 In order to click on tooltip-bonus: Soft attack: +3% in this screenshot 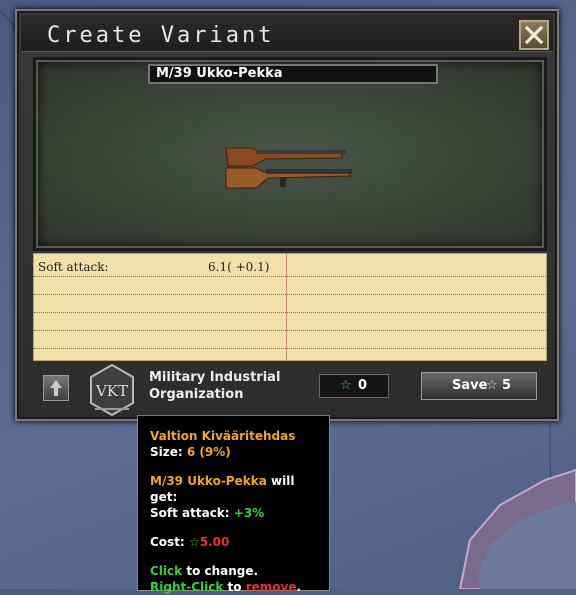, I will do `click(207, 513)`.